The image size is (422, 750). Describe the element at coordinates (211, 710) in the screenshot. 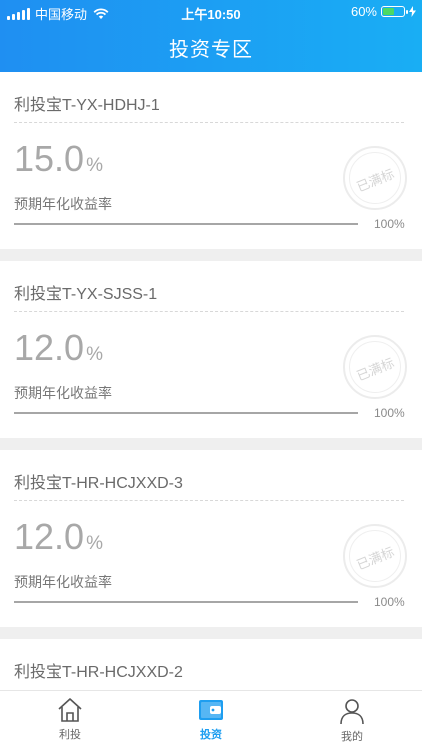

I see `wallet-icon` at that location.